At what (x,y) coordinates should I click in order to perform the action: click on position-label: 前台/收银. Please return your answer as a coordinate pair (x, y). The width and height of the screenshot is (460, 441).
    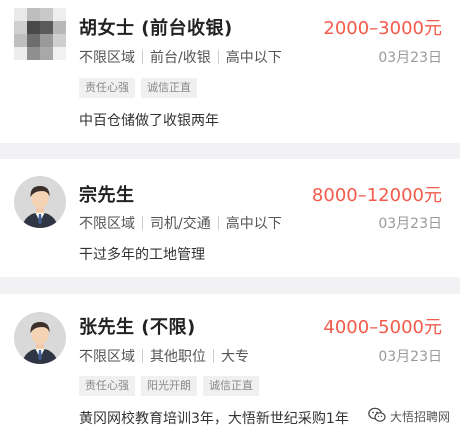
    Looking at the image, I should click on (180, 58).